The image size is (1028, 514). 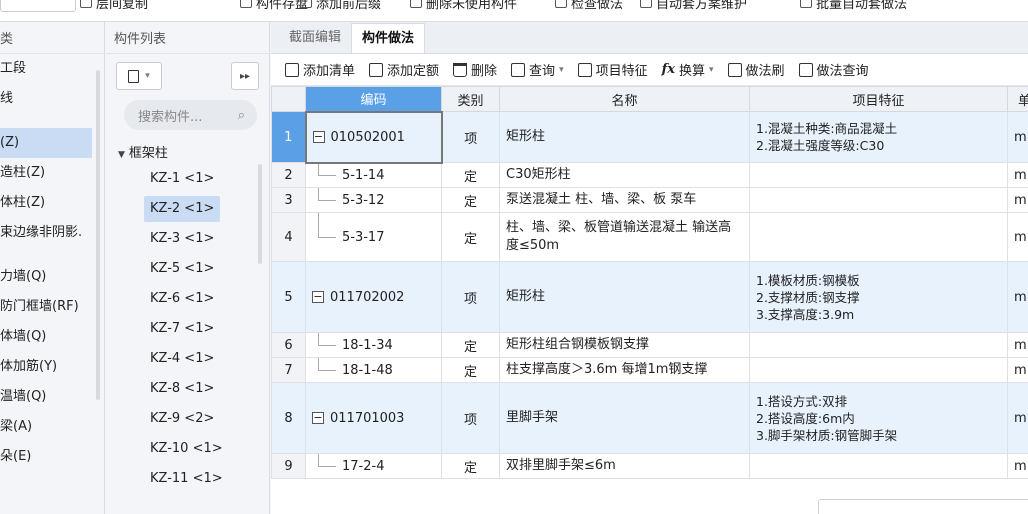 What do you see at coordinates (187, 481) in the screenshot?
I see `component-item: KZ-11 <1>` at bounding box center [187, 481].